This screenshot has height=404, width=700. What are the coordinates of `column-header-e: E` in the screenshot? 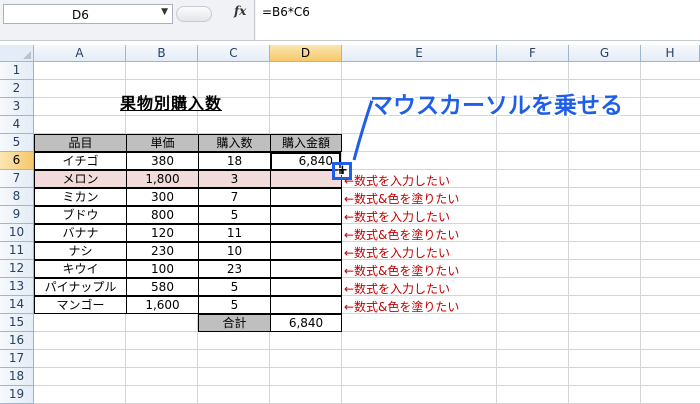 It's located at (419, 53).